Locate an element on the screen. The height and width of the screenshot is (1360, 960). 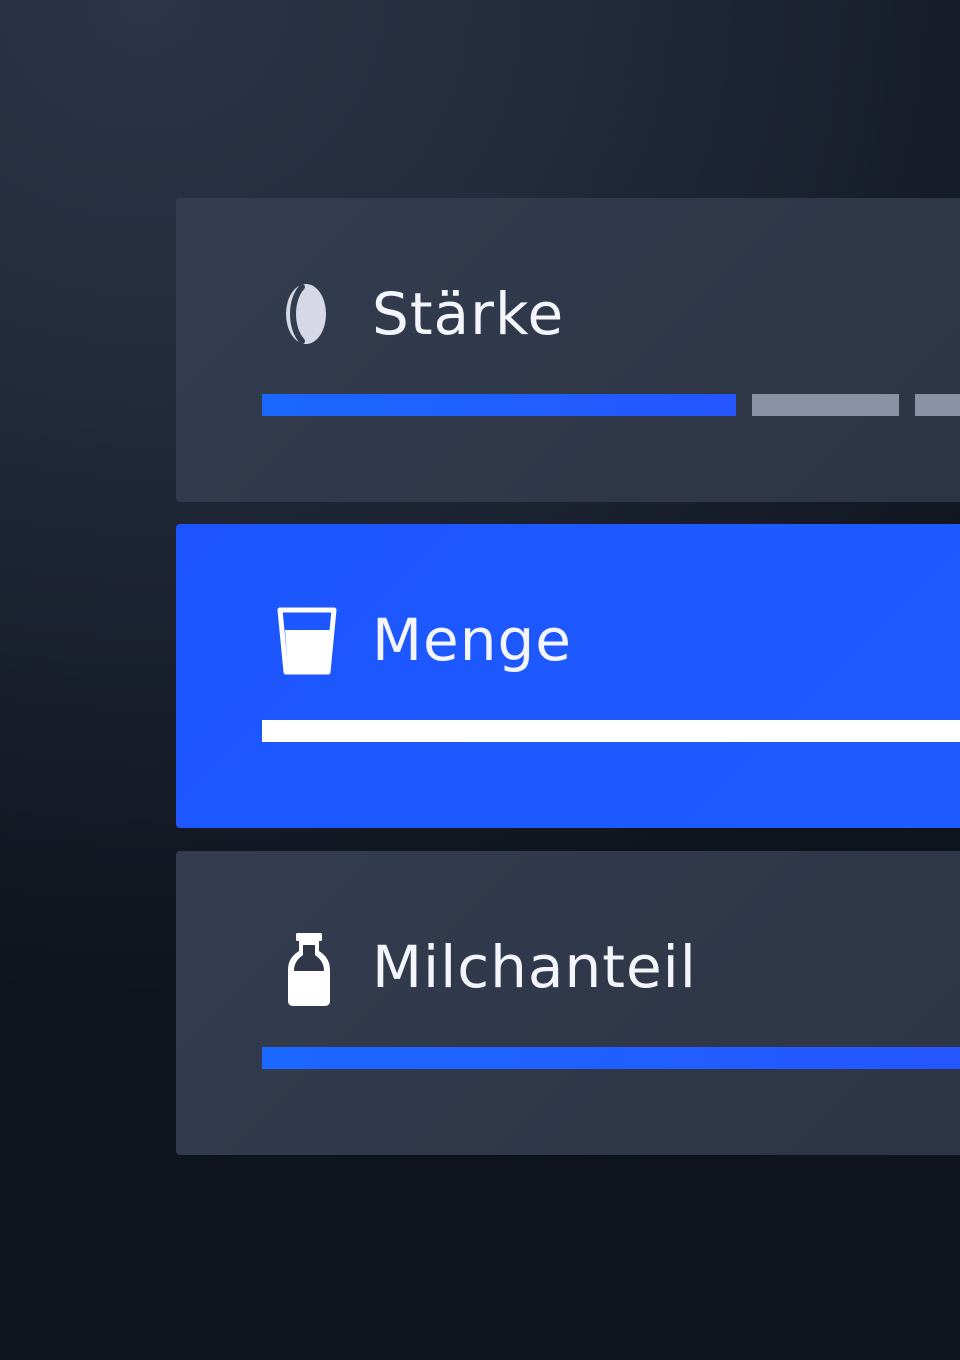
milk-level-bar is located at coordinates (611, 1058).